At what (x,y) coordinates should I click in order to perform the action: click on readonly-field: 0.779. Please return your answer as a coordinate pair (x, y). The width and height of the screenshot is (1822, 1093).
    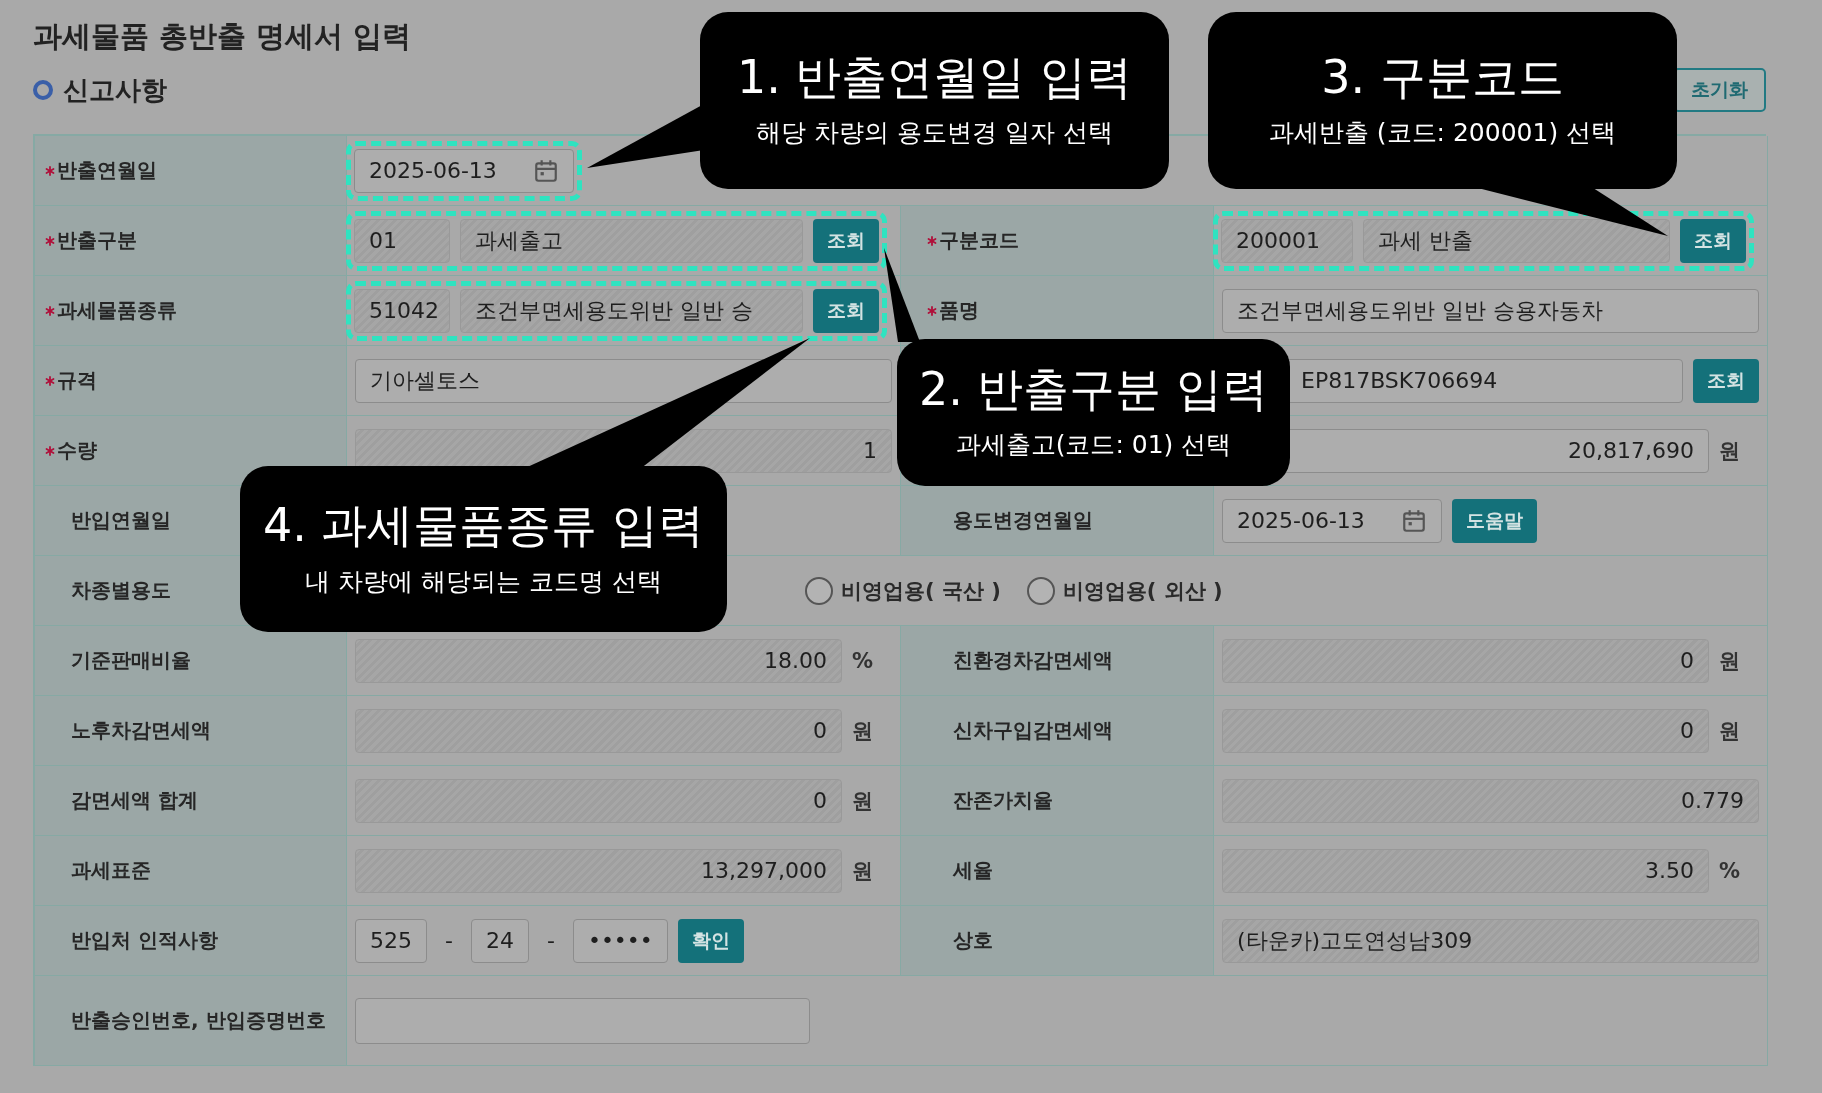
    Looking at the image, I should click on (1490, 800).